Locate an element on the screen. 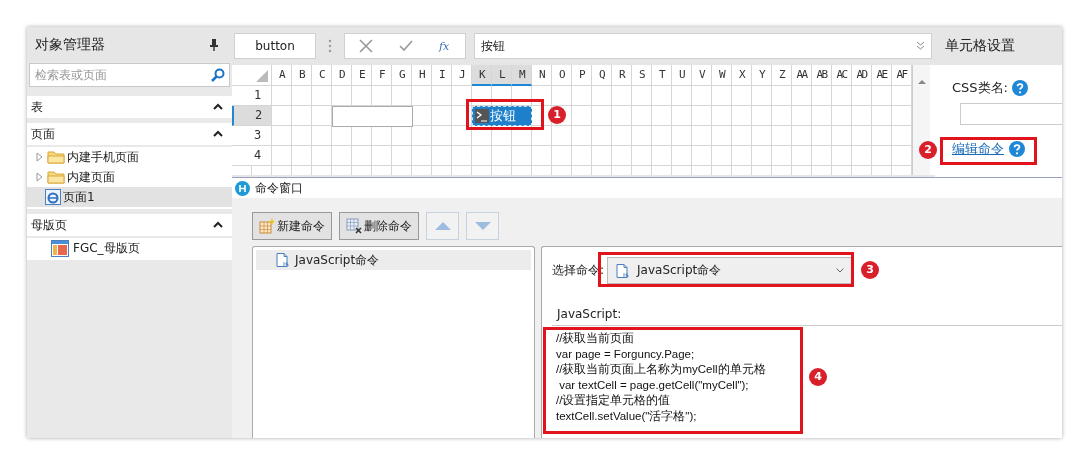 This screenshot has width=1088, height=465. search-icon is located at coordinates (218, 75).